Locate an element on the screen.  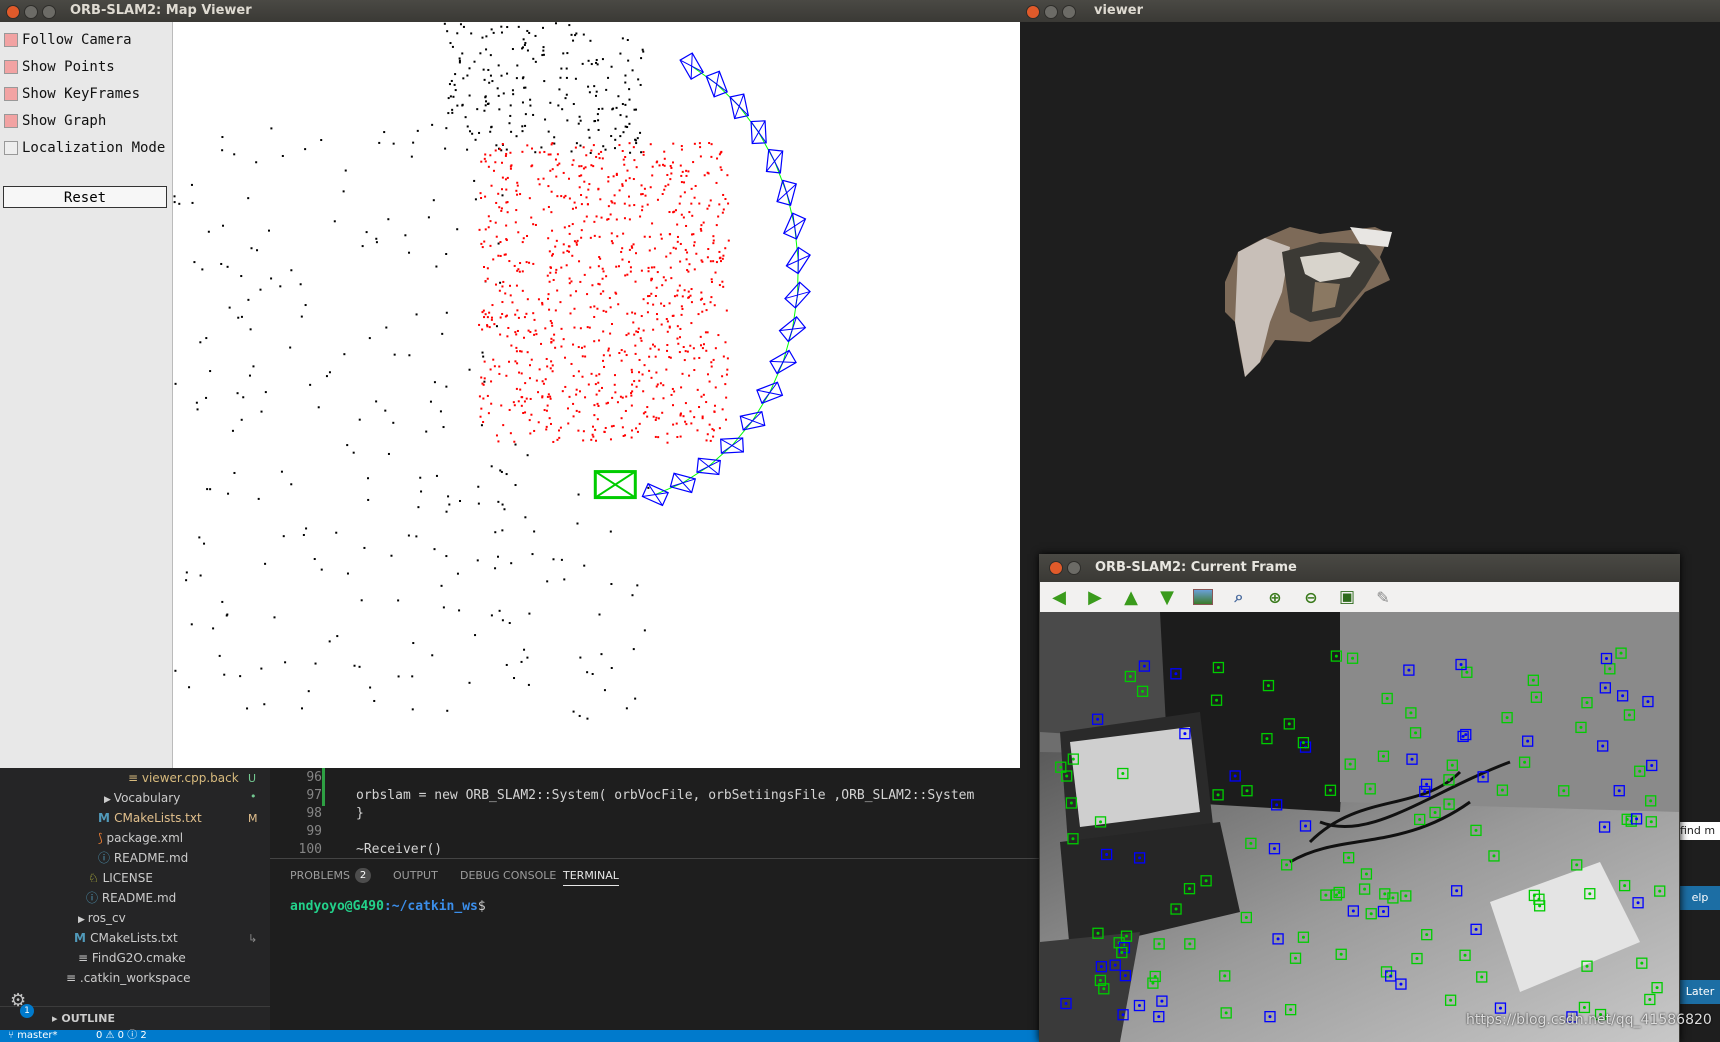
show-keyframes-option: Show KeyFrames is located at coordinates (72, 94).